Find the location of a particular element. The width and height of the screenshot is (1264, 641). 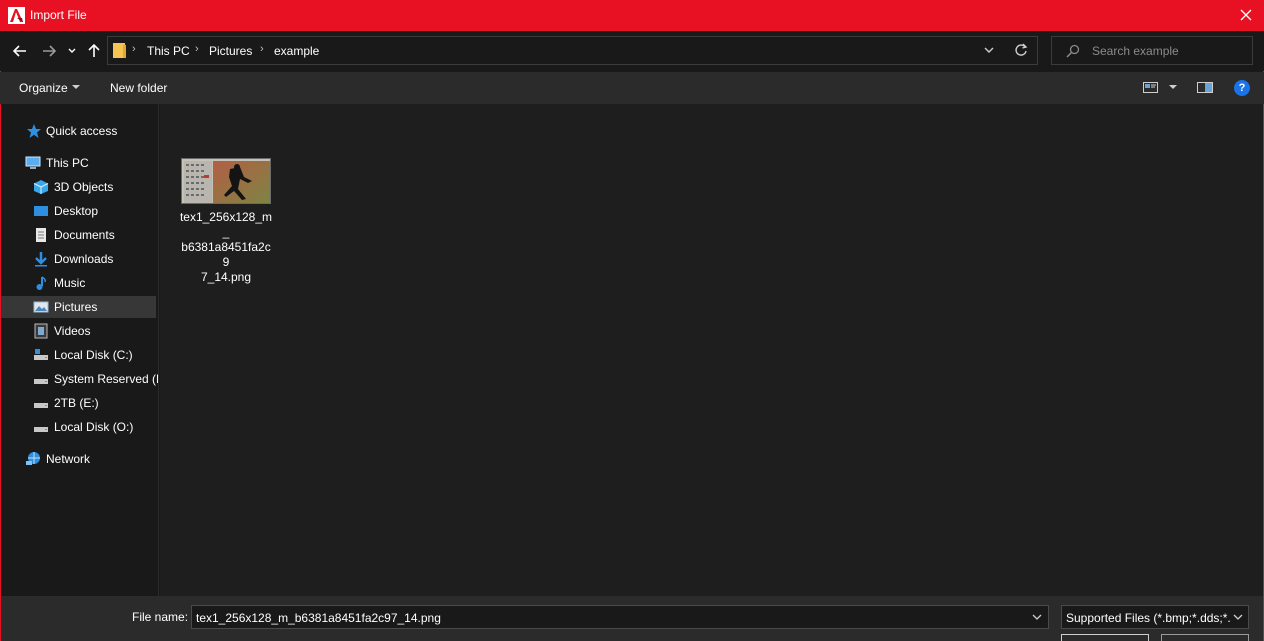

close-button is located at coordinates (1246, 15).